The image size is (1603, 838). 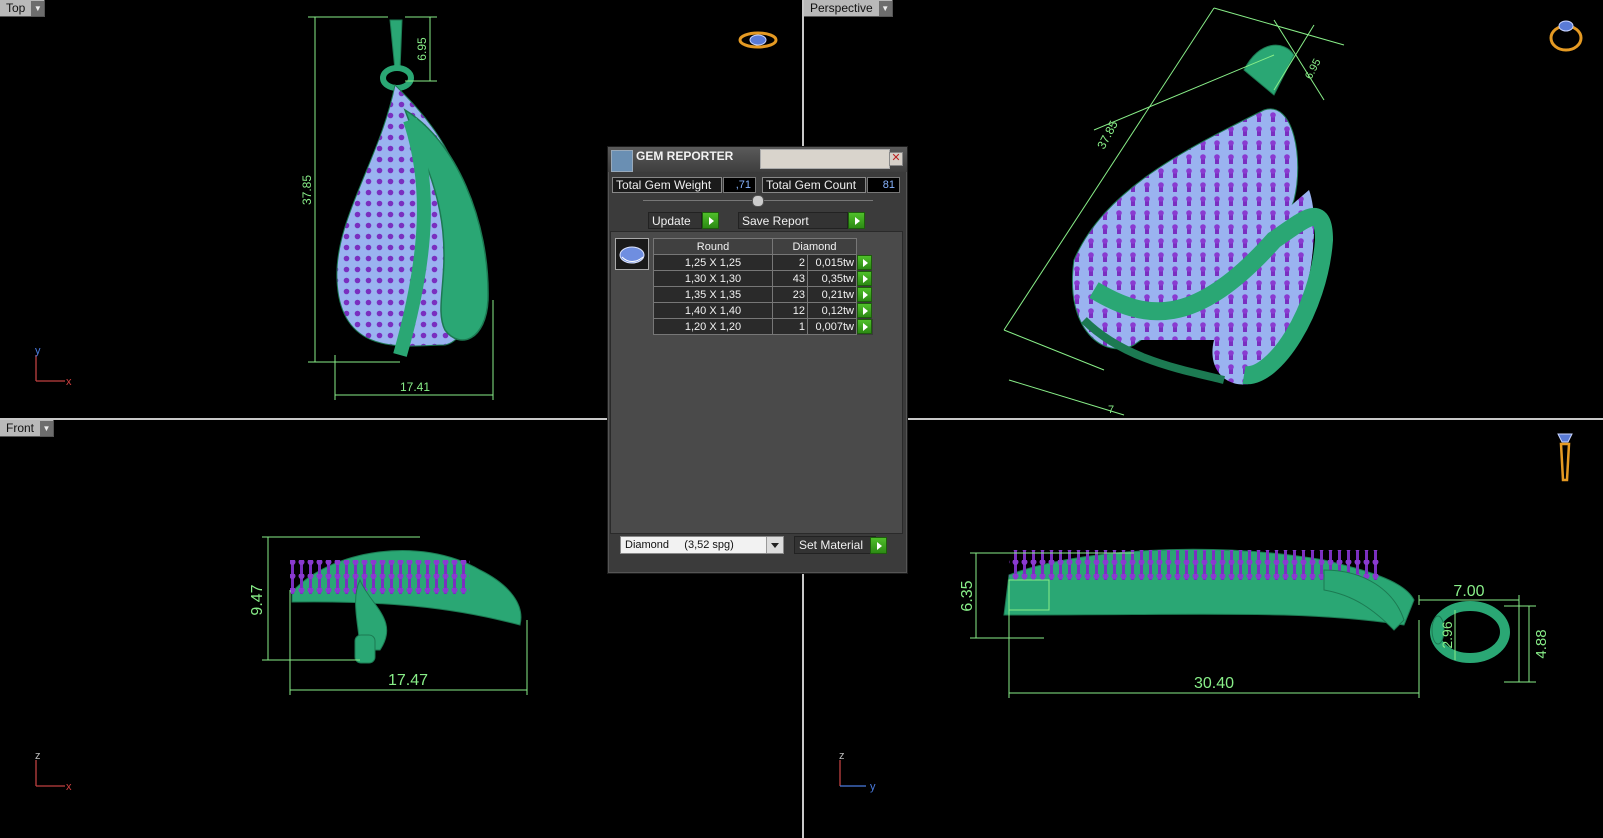 I want to click on material-header: Diamond, so click(x=814, y=246).